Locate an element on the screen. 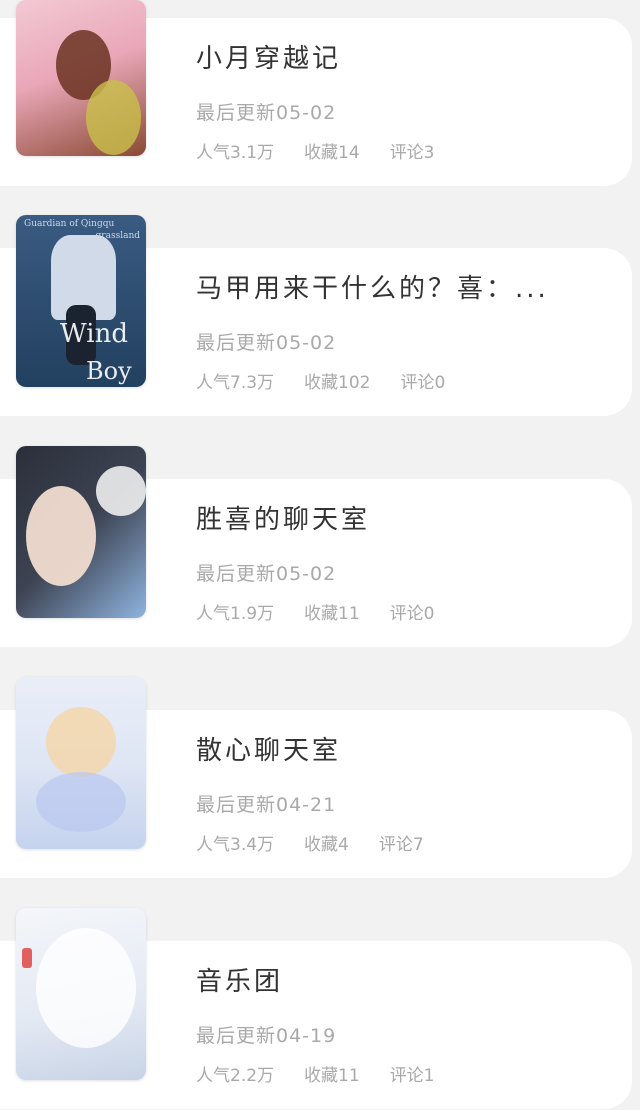  cover-caption: Guardian of Qingqu is located at coordinates (69, 224).